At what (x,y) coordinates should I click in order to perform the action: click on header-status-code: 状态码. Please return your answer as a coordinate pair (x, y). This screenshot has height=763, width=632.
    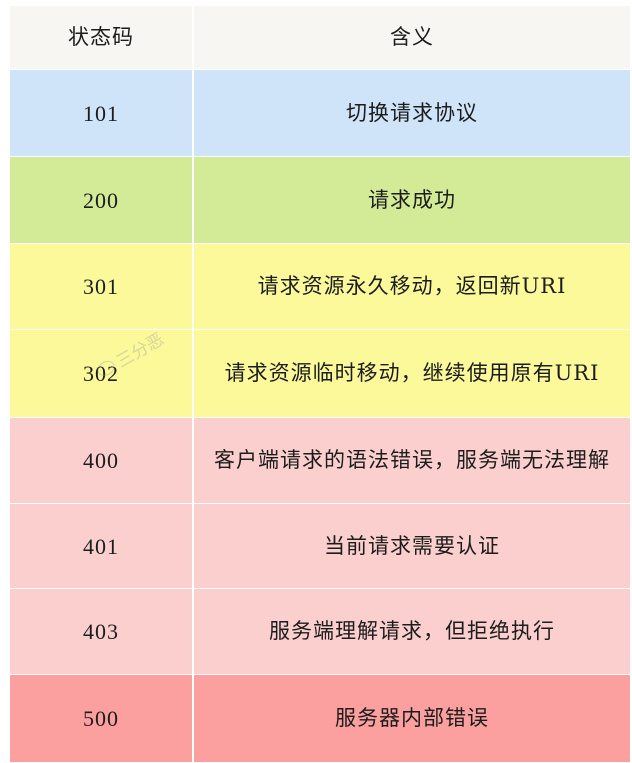
    Looking at the image, I should click on (102, 37).